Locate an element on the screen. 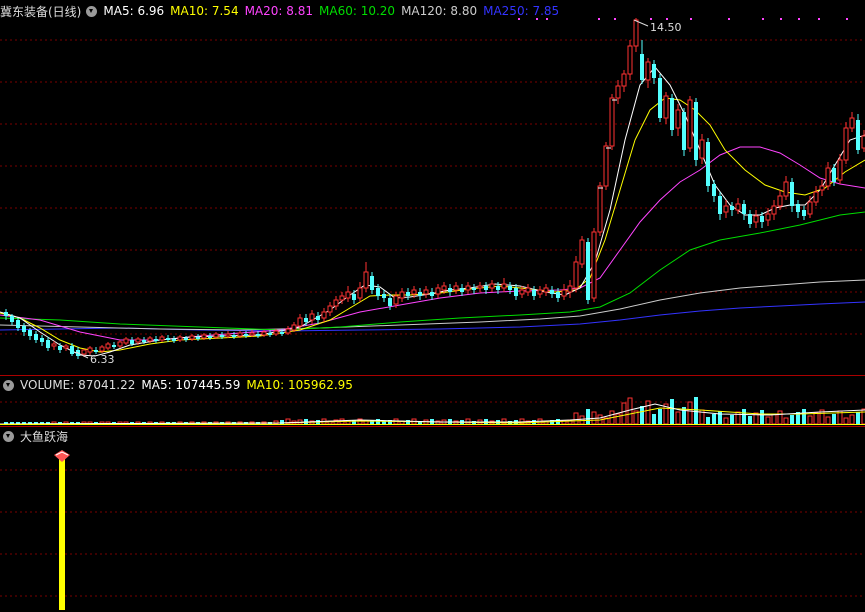 Image resolution: width=865 pixels, height=612 pixels. signal-dots is located at coordinates (683, 19).